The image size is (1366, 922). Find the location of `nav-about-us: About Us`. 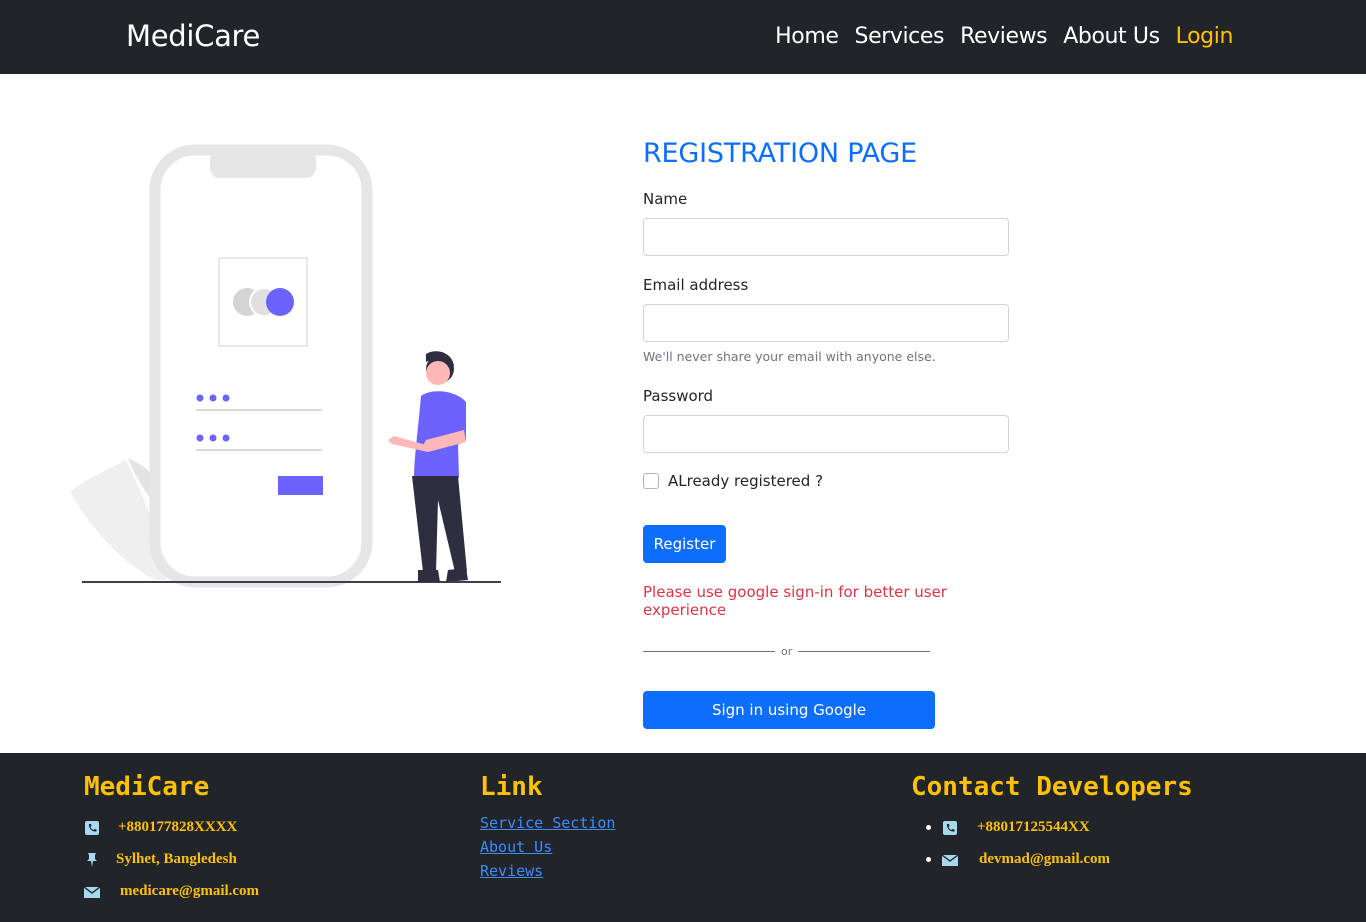

nav-about-us: About Us is located at coordinates (1111, 36).